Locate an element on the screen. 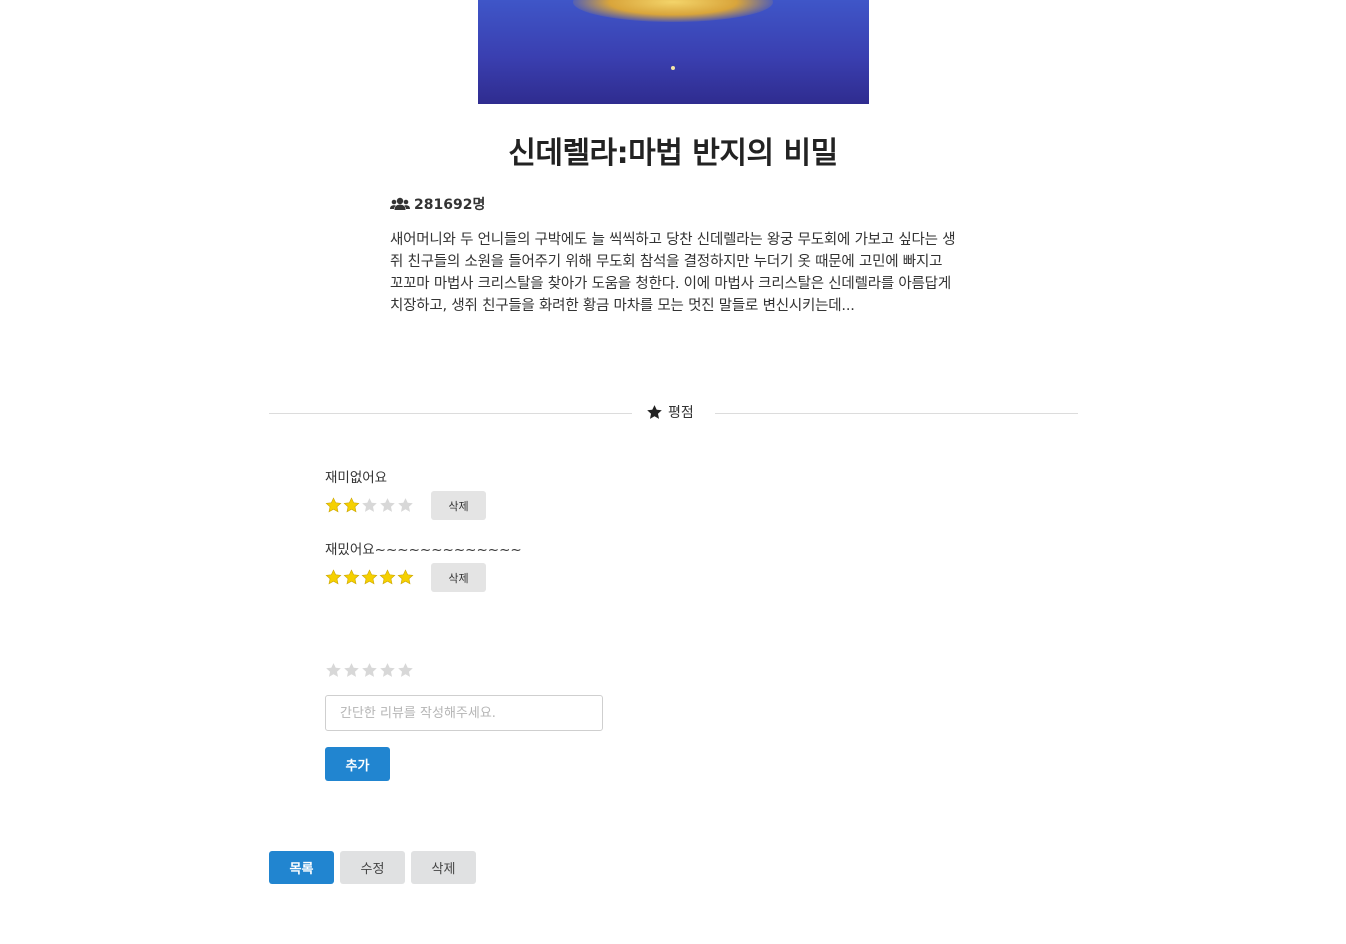 The width and height of the screenshot is (1346, 944). review-text: 재미없어요 is located at coordinates (356, 478).